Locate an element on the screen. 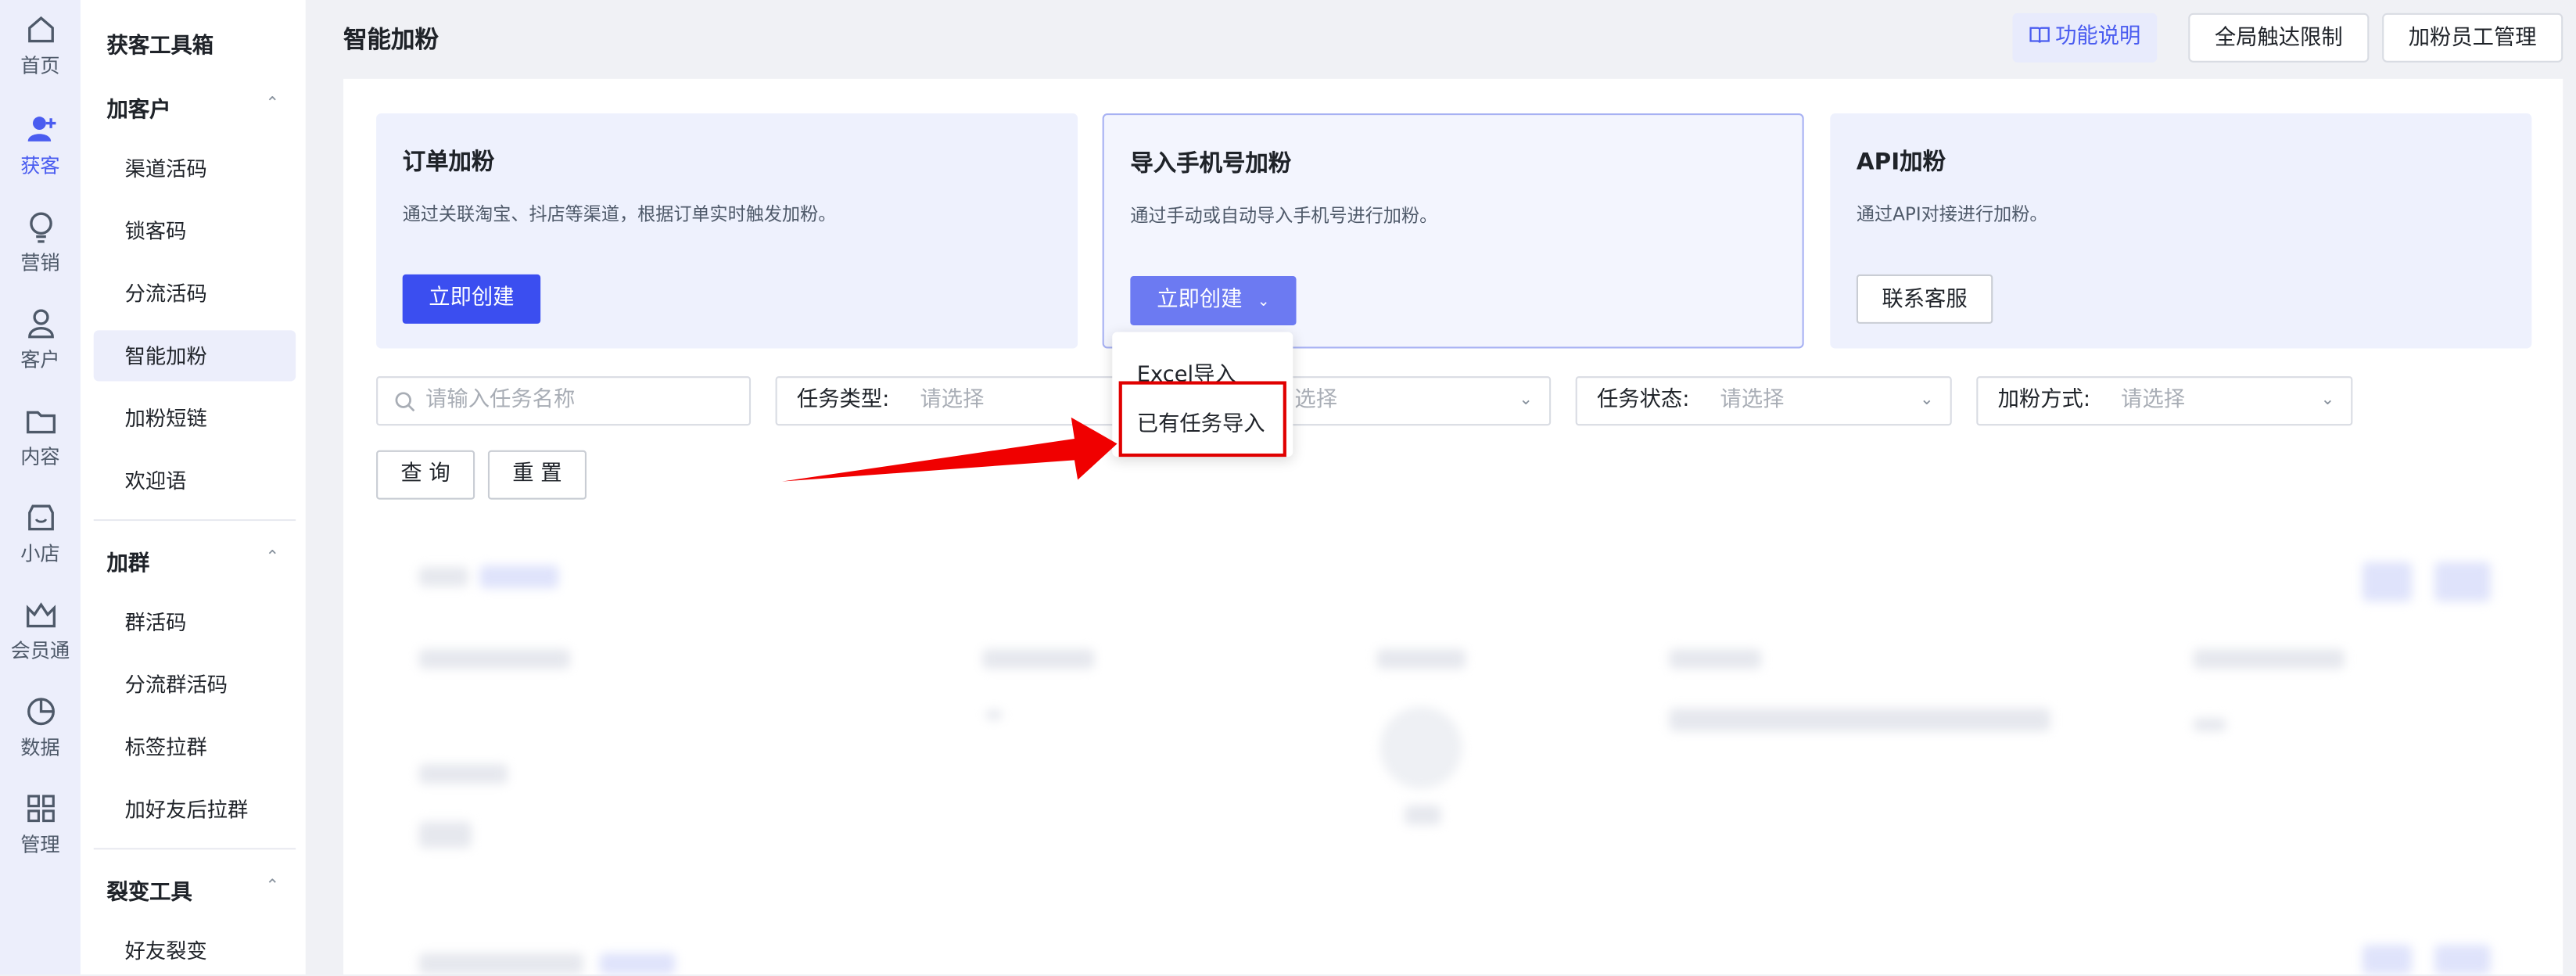  add-method-select: 加粉方式: 请选择 ⌄ is located at coordinates (2164, 401).